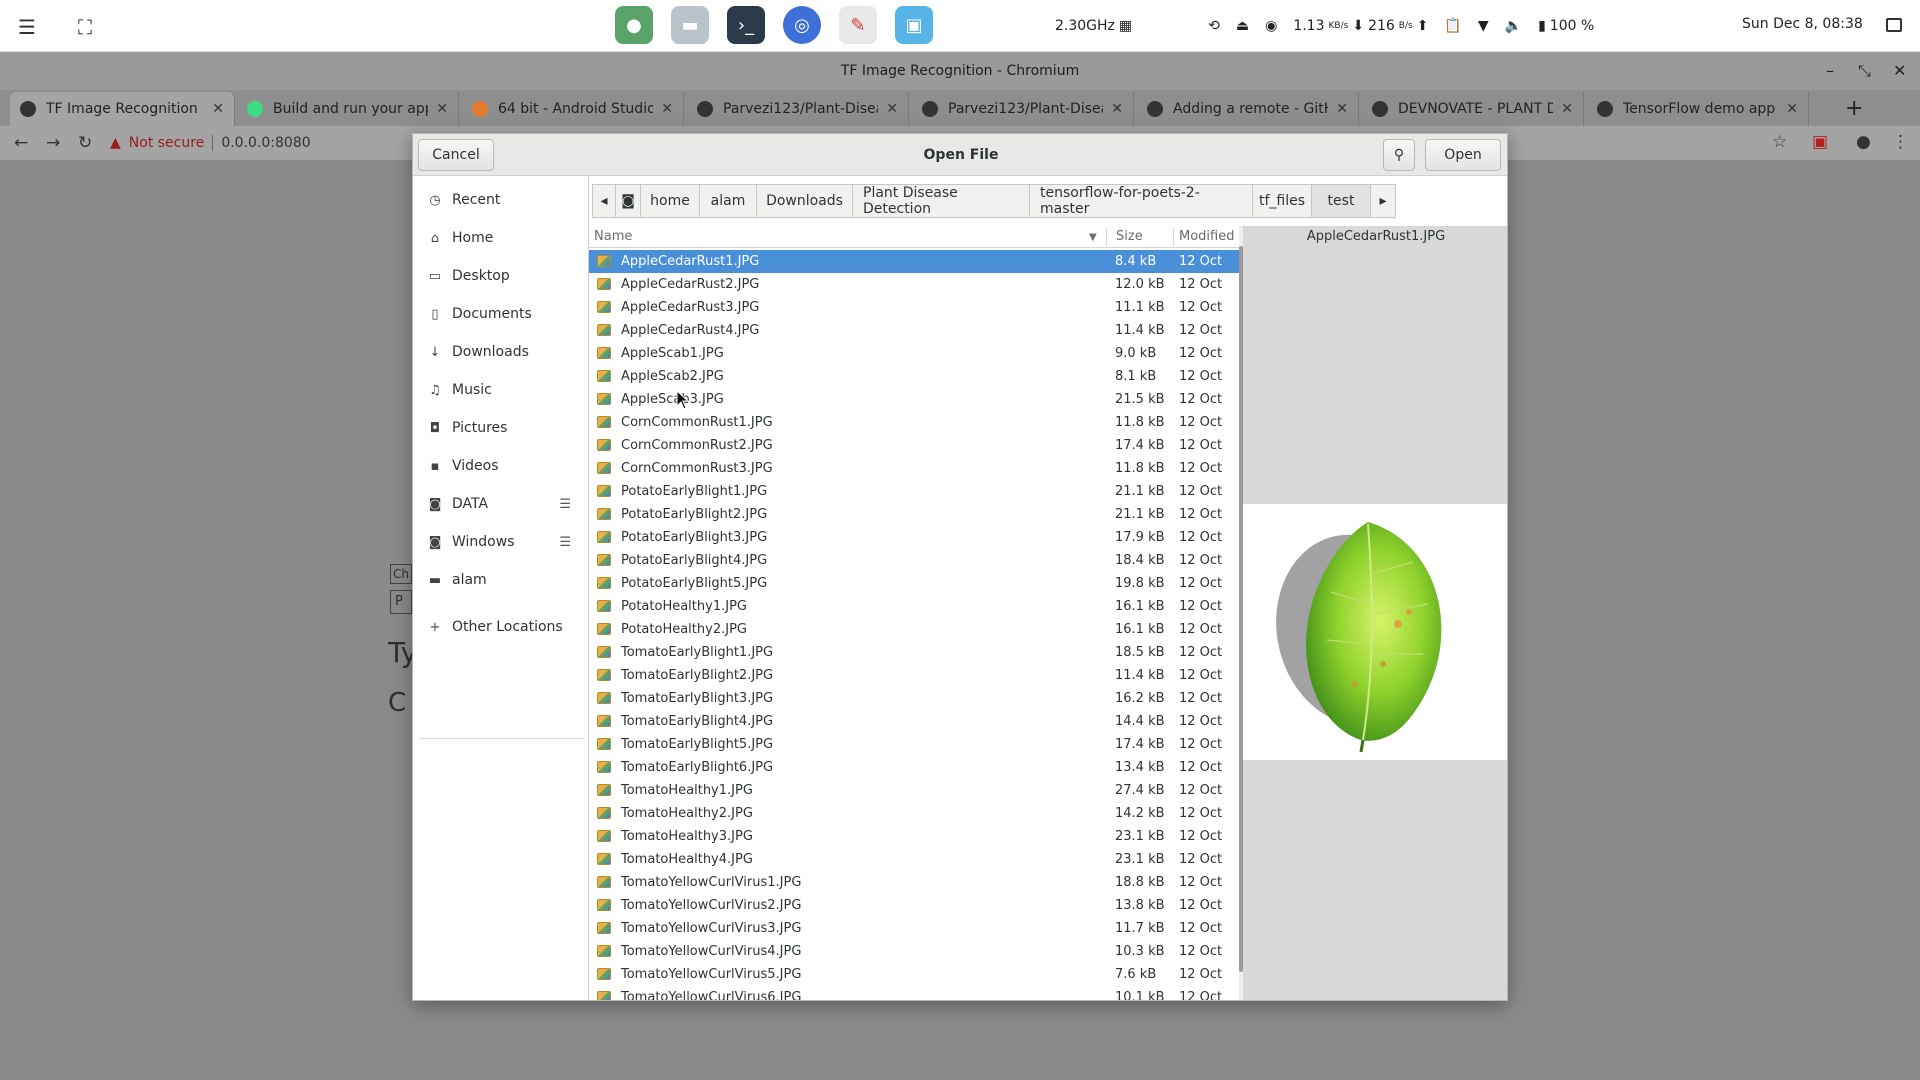  What do you see at coordinates (1248, 109) in the screenshot?
I see `tab-adding-remote: Adding a remote - GitHub ✕` at bounding box center [1248, 109].